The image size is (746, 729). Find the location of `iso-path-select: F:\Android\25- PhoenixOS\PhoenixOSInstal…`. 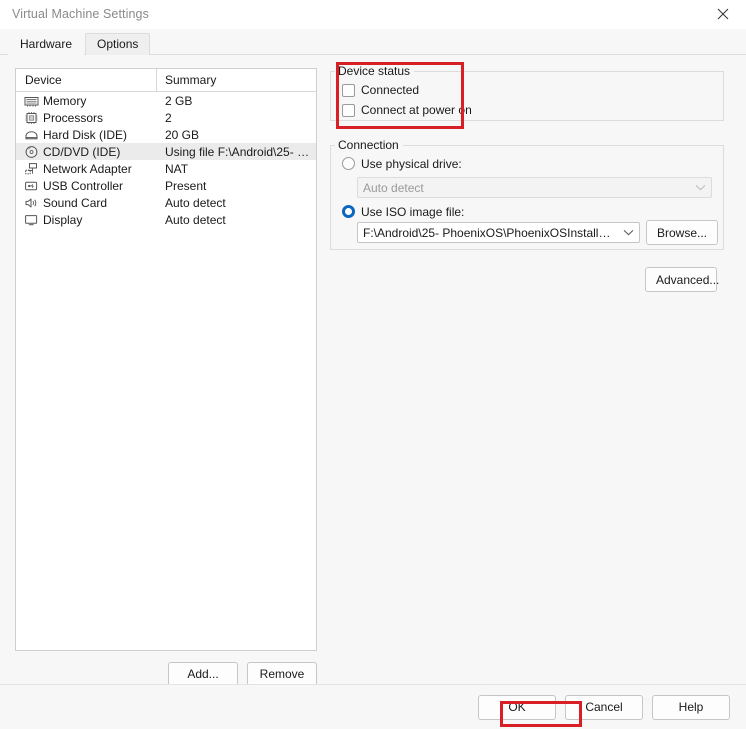

iso-path-select: F:\Android\25- PhoenixOS\PhoenixOSInstal… is located at coordinates (498, 232).